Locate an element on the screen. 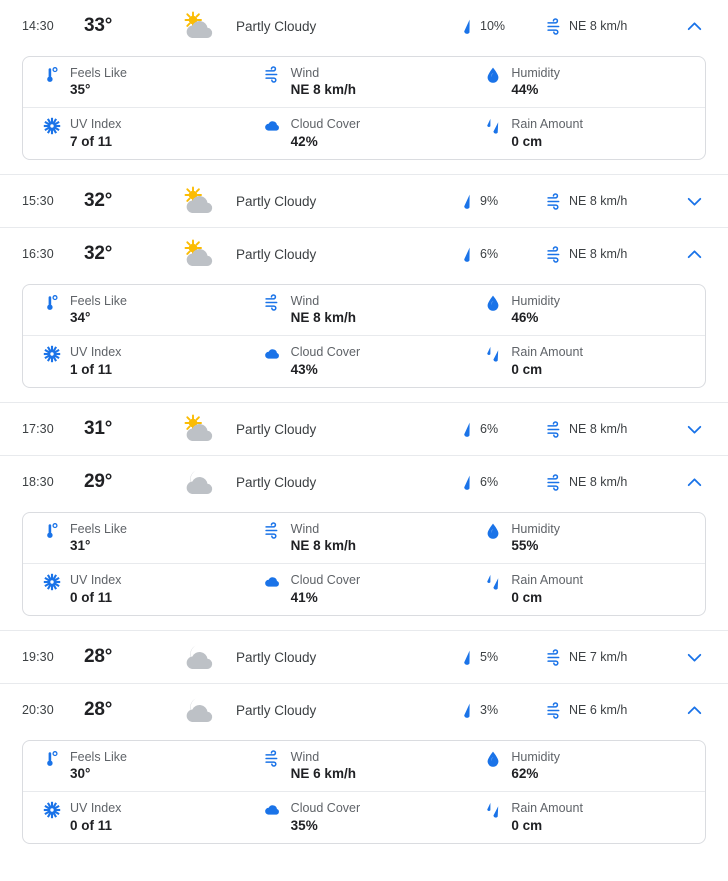  detail-label: Feels Like is located at coordinates (98, 756).